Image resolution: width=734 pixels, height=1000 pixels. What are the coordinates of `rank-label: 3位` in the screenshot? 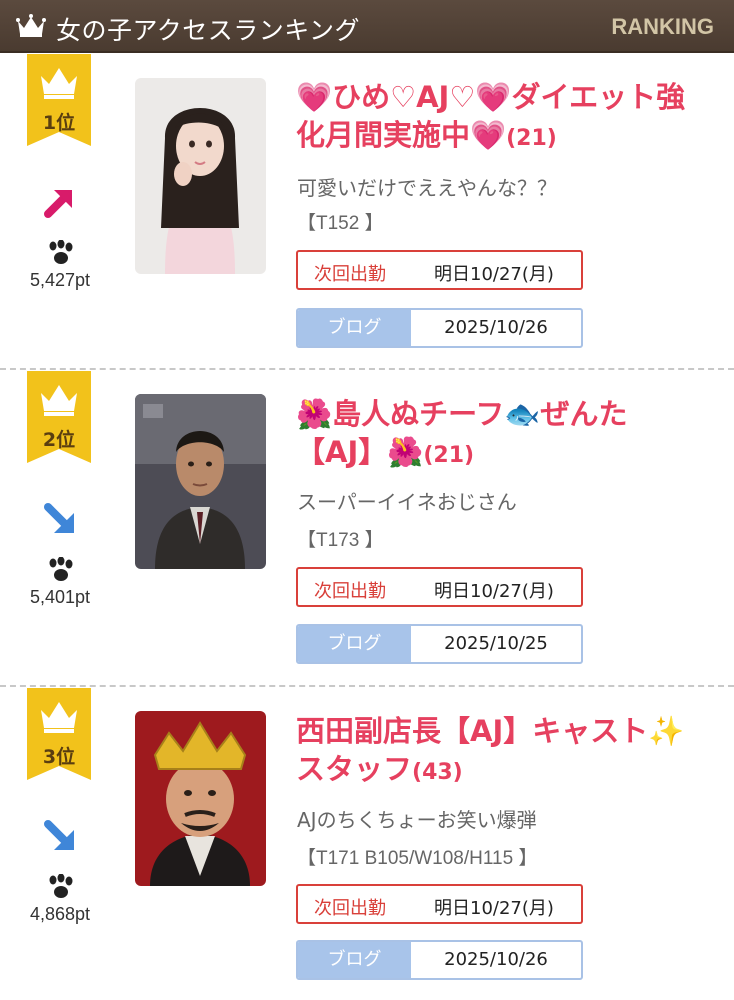 It's located at (59, 757).